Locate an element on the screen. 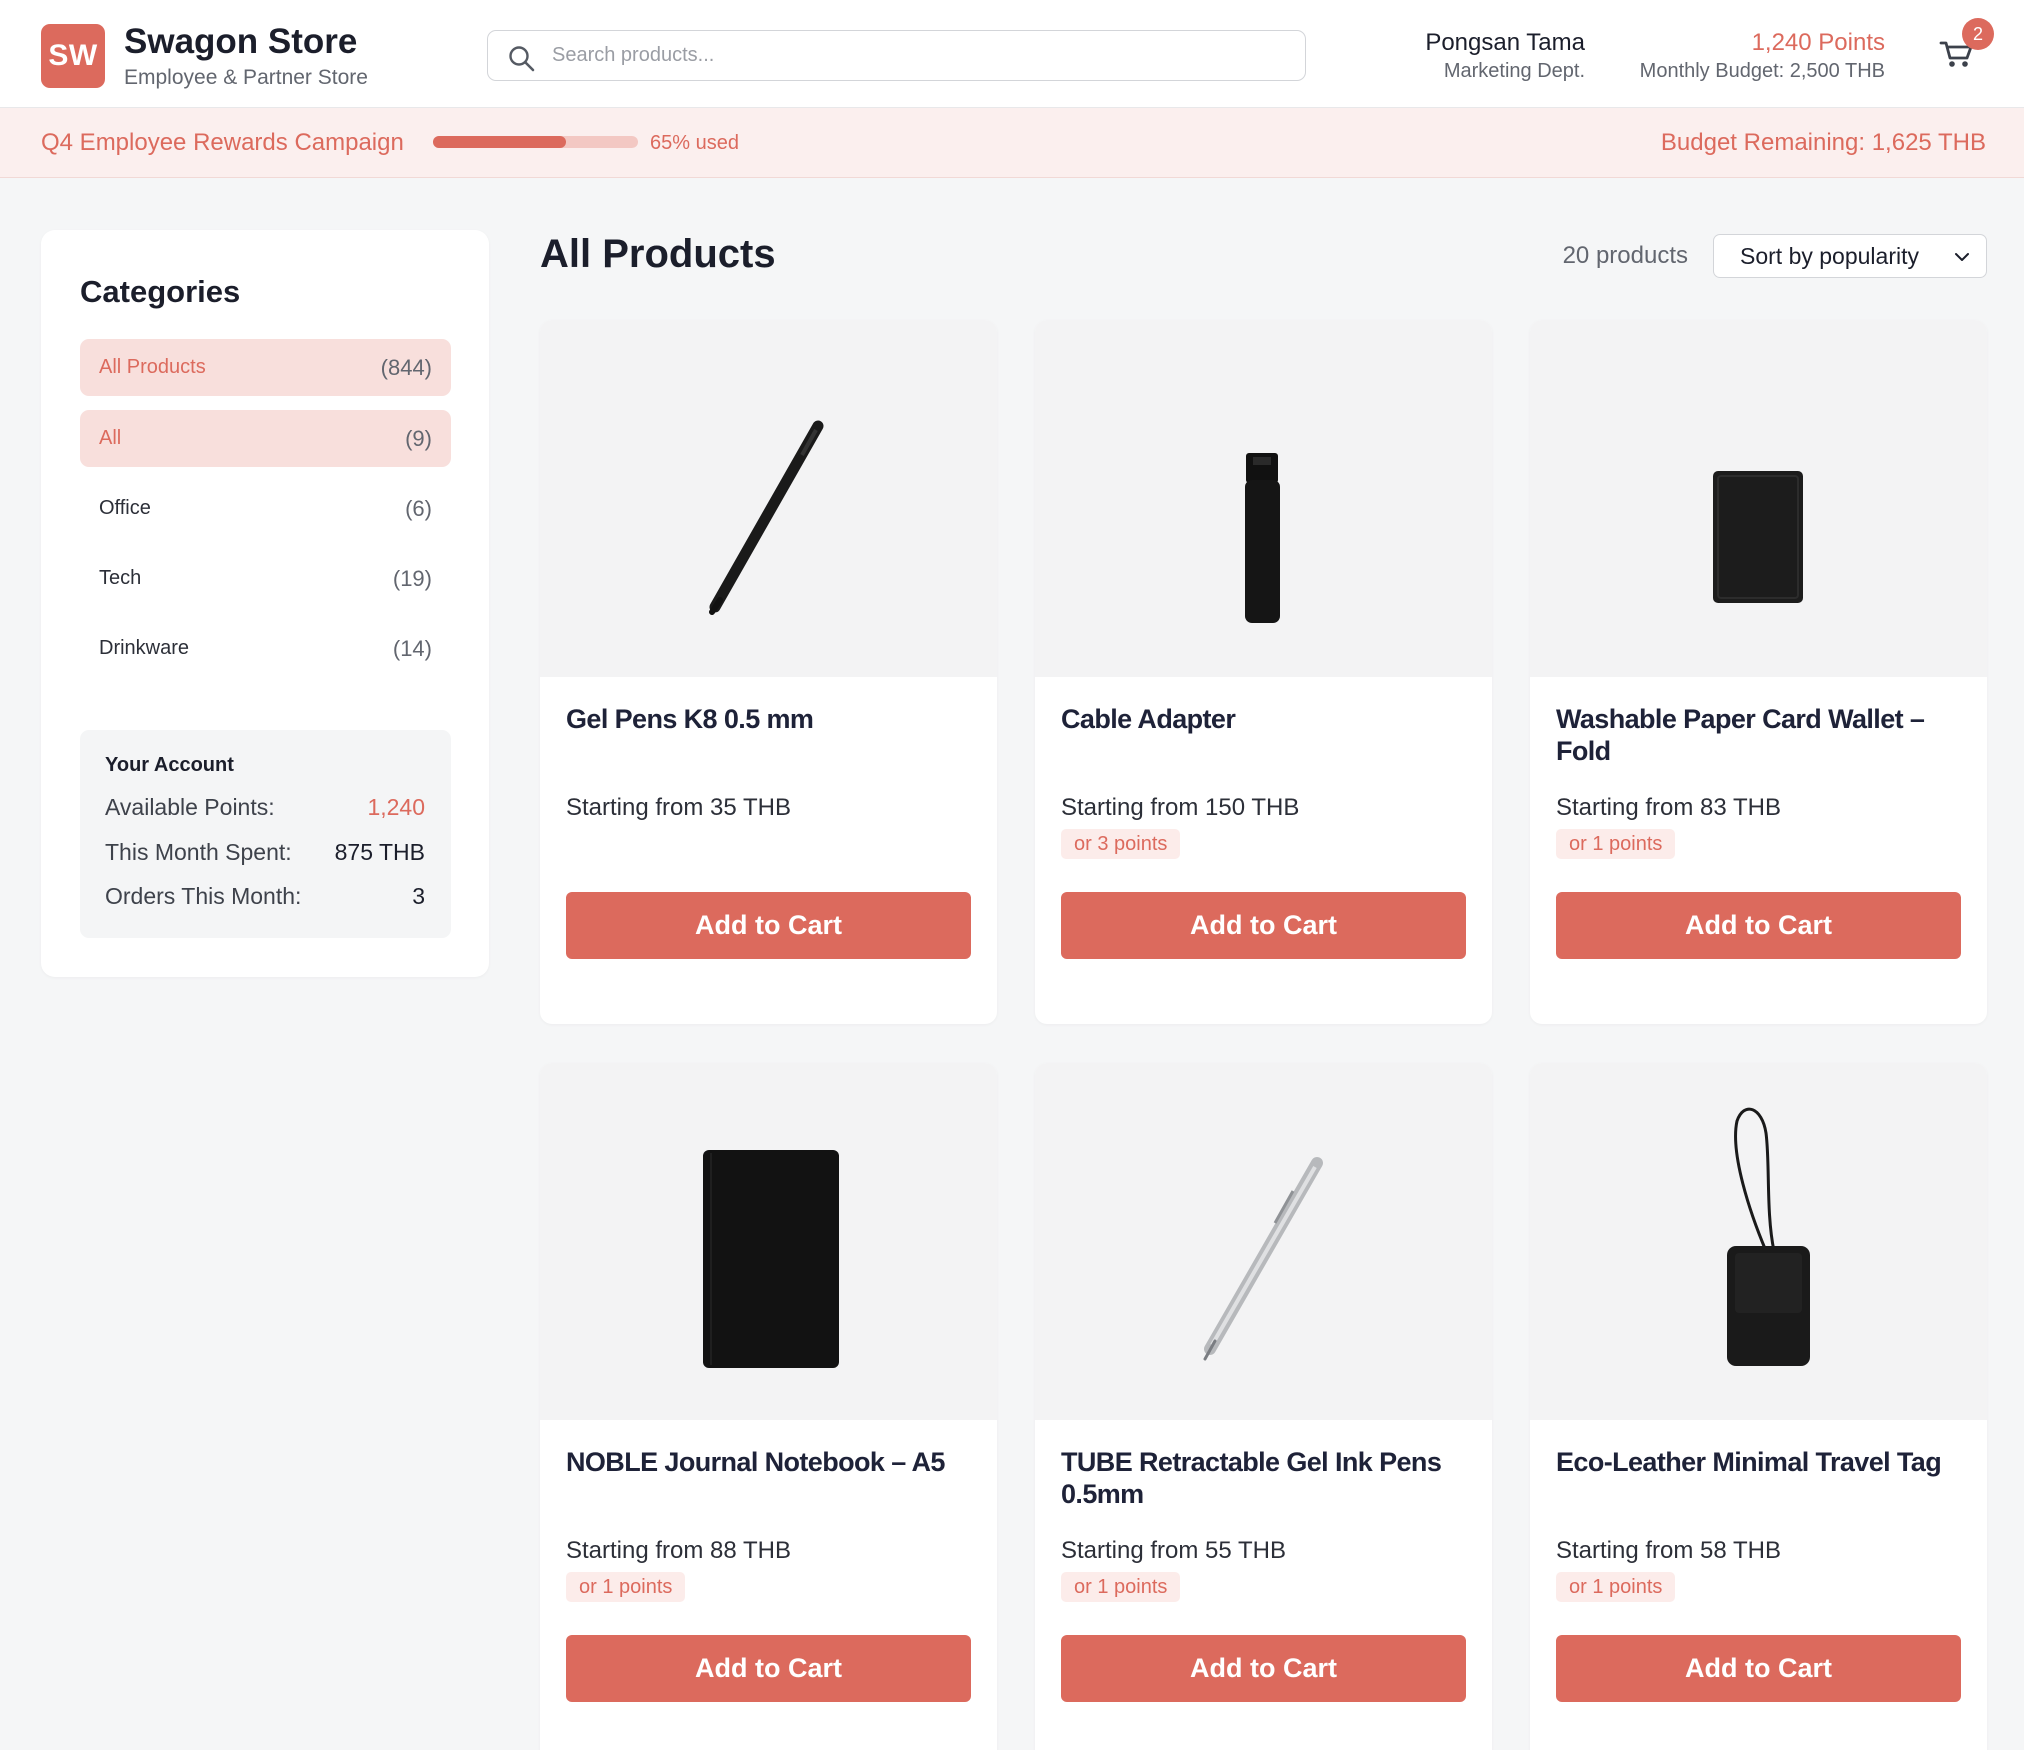  budget-remaining: Budget Remaining: 1,625 THB is located at coordinates (1823, 142).